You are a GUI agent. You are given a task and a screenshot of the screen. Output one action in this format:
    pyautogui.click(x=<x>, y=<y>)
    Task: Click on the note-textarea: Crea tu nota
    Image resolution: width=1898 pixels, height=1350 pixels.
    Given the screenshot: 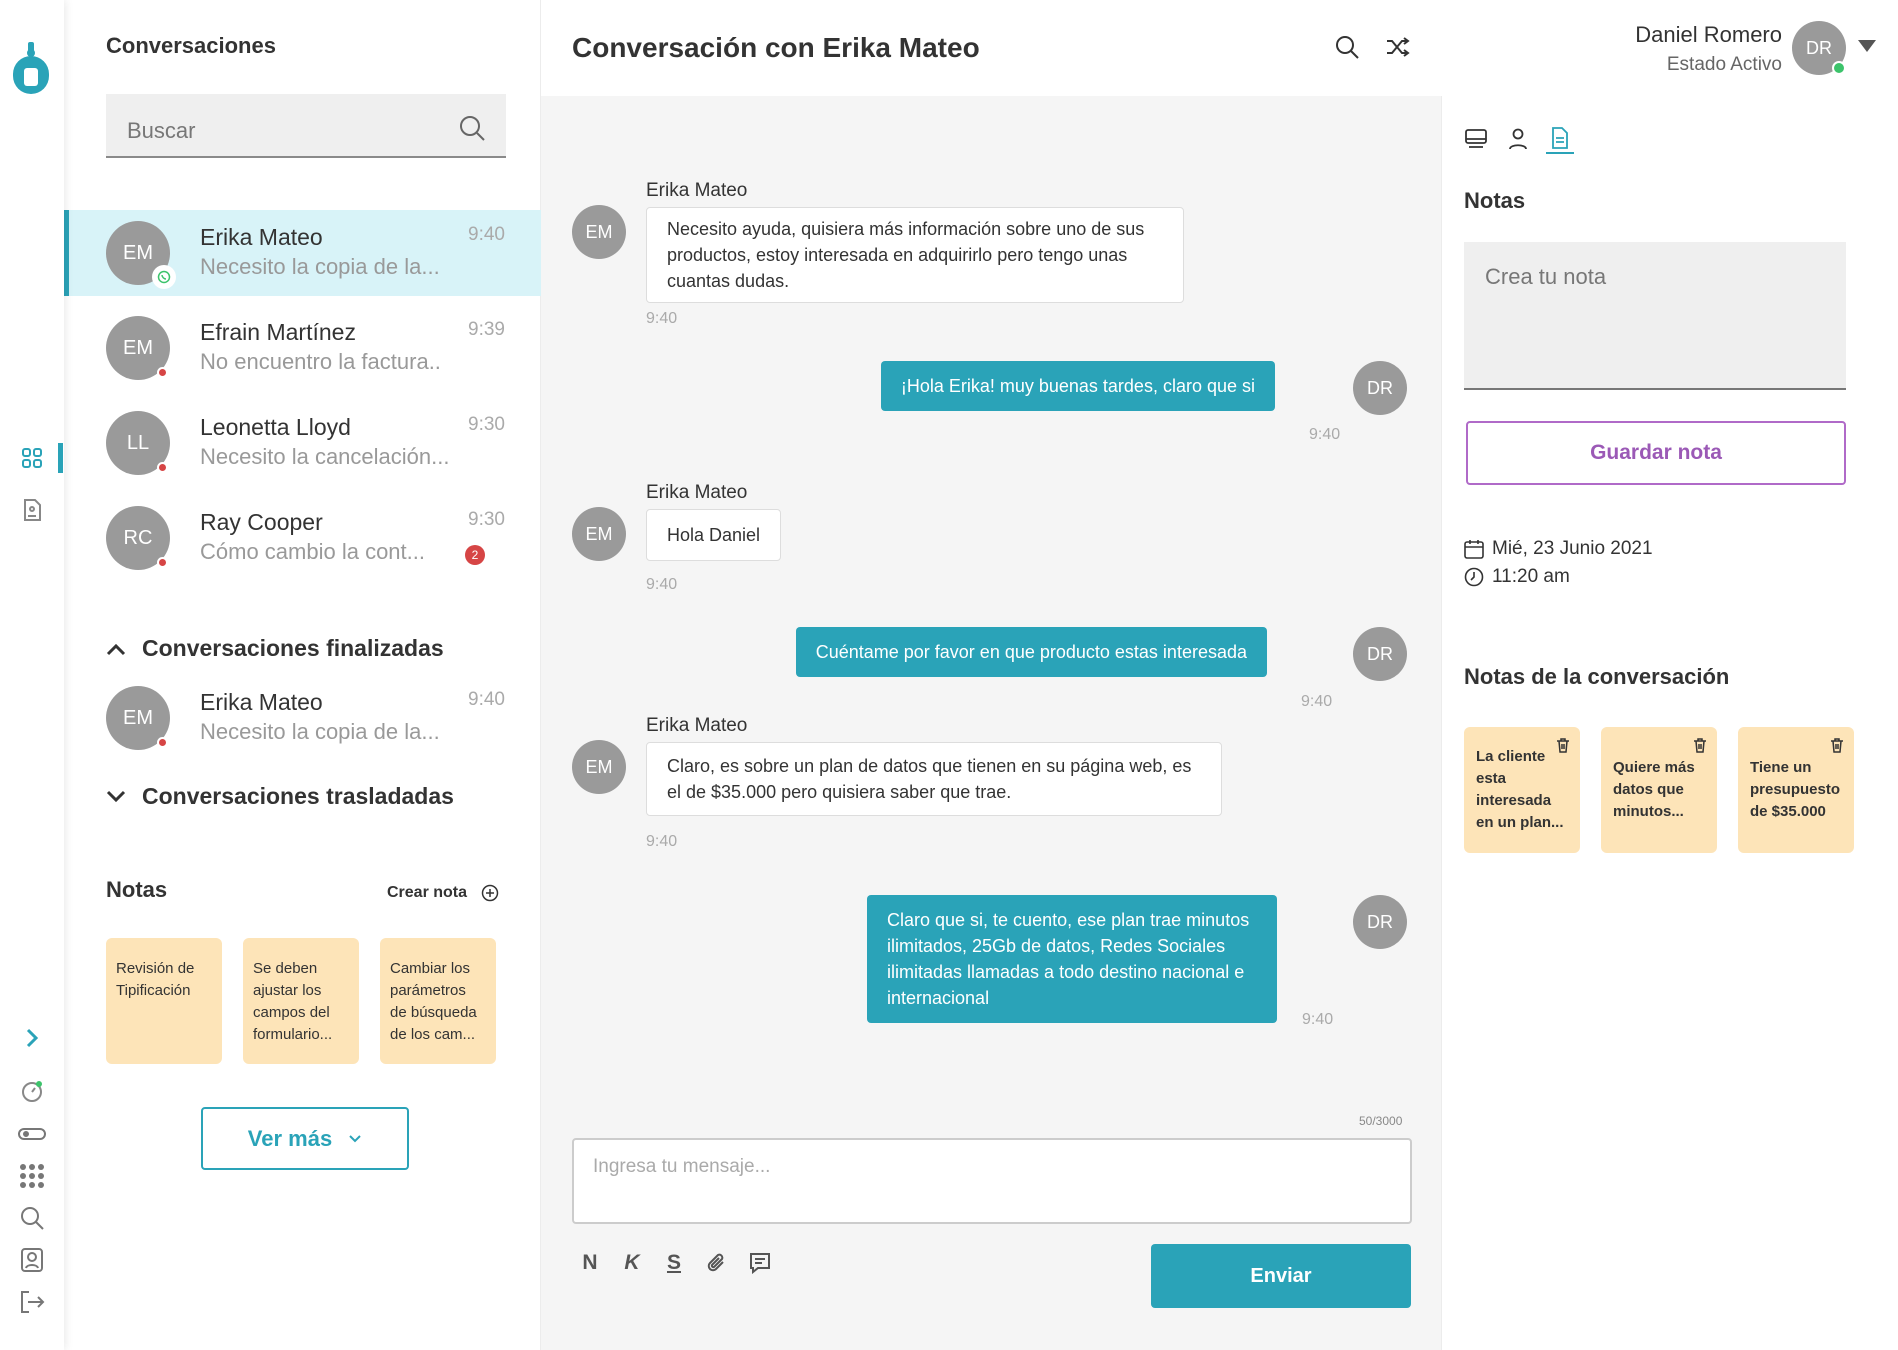 What is the action you would take?
    pyautogui.click(x=1655, y=316)
    